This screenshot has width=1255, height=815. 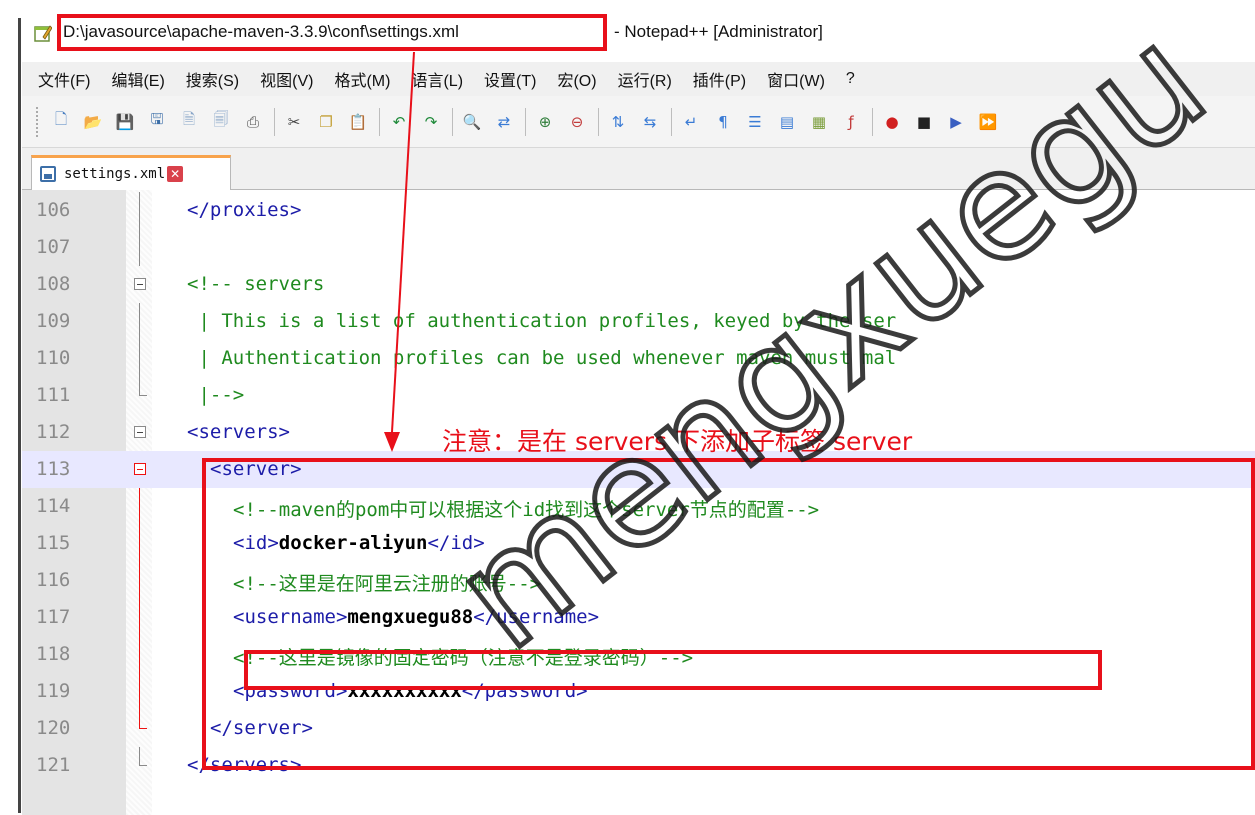 I want to click on cut-icon: ✂, so click(x=294, y=121).